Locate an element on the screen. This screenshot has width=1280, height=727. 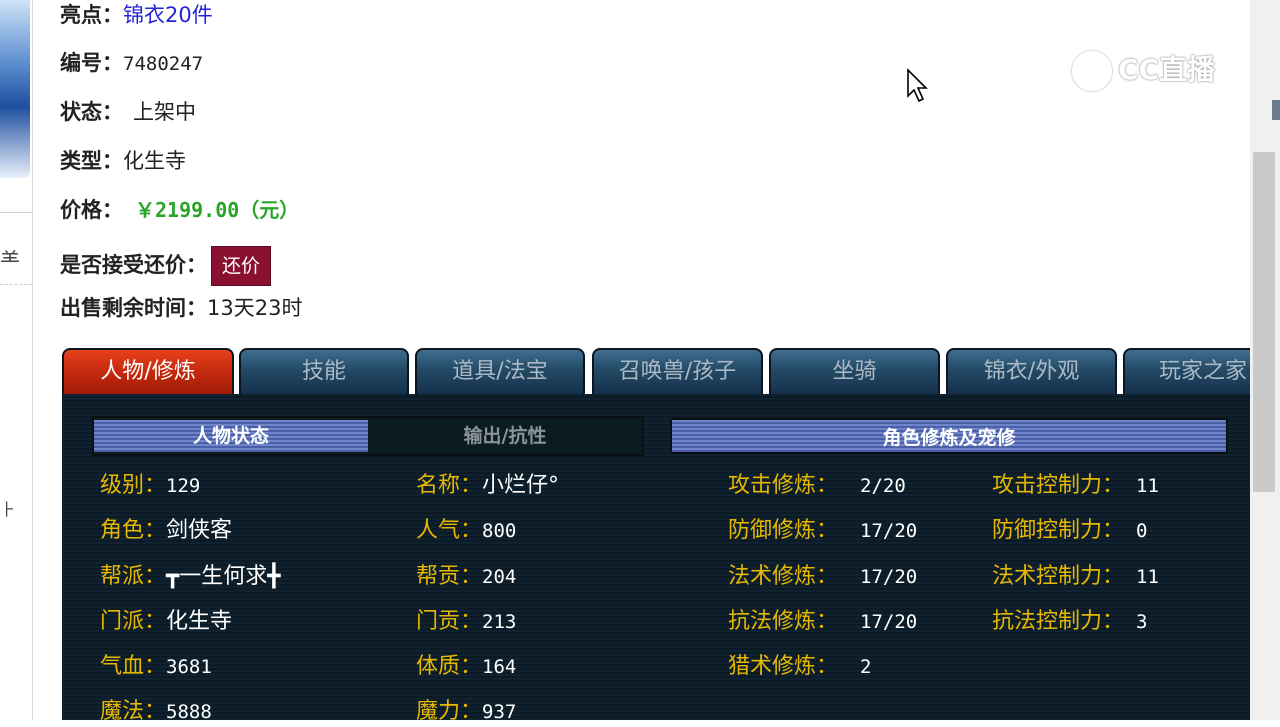
stat-key: 帮贡： is located at coordinates (449, 576).